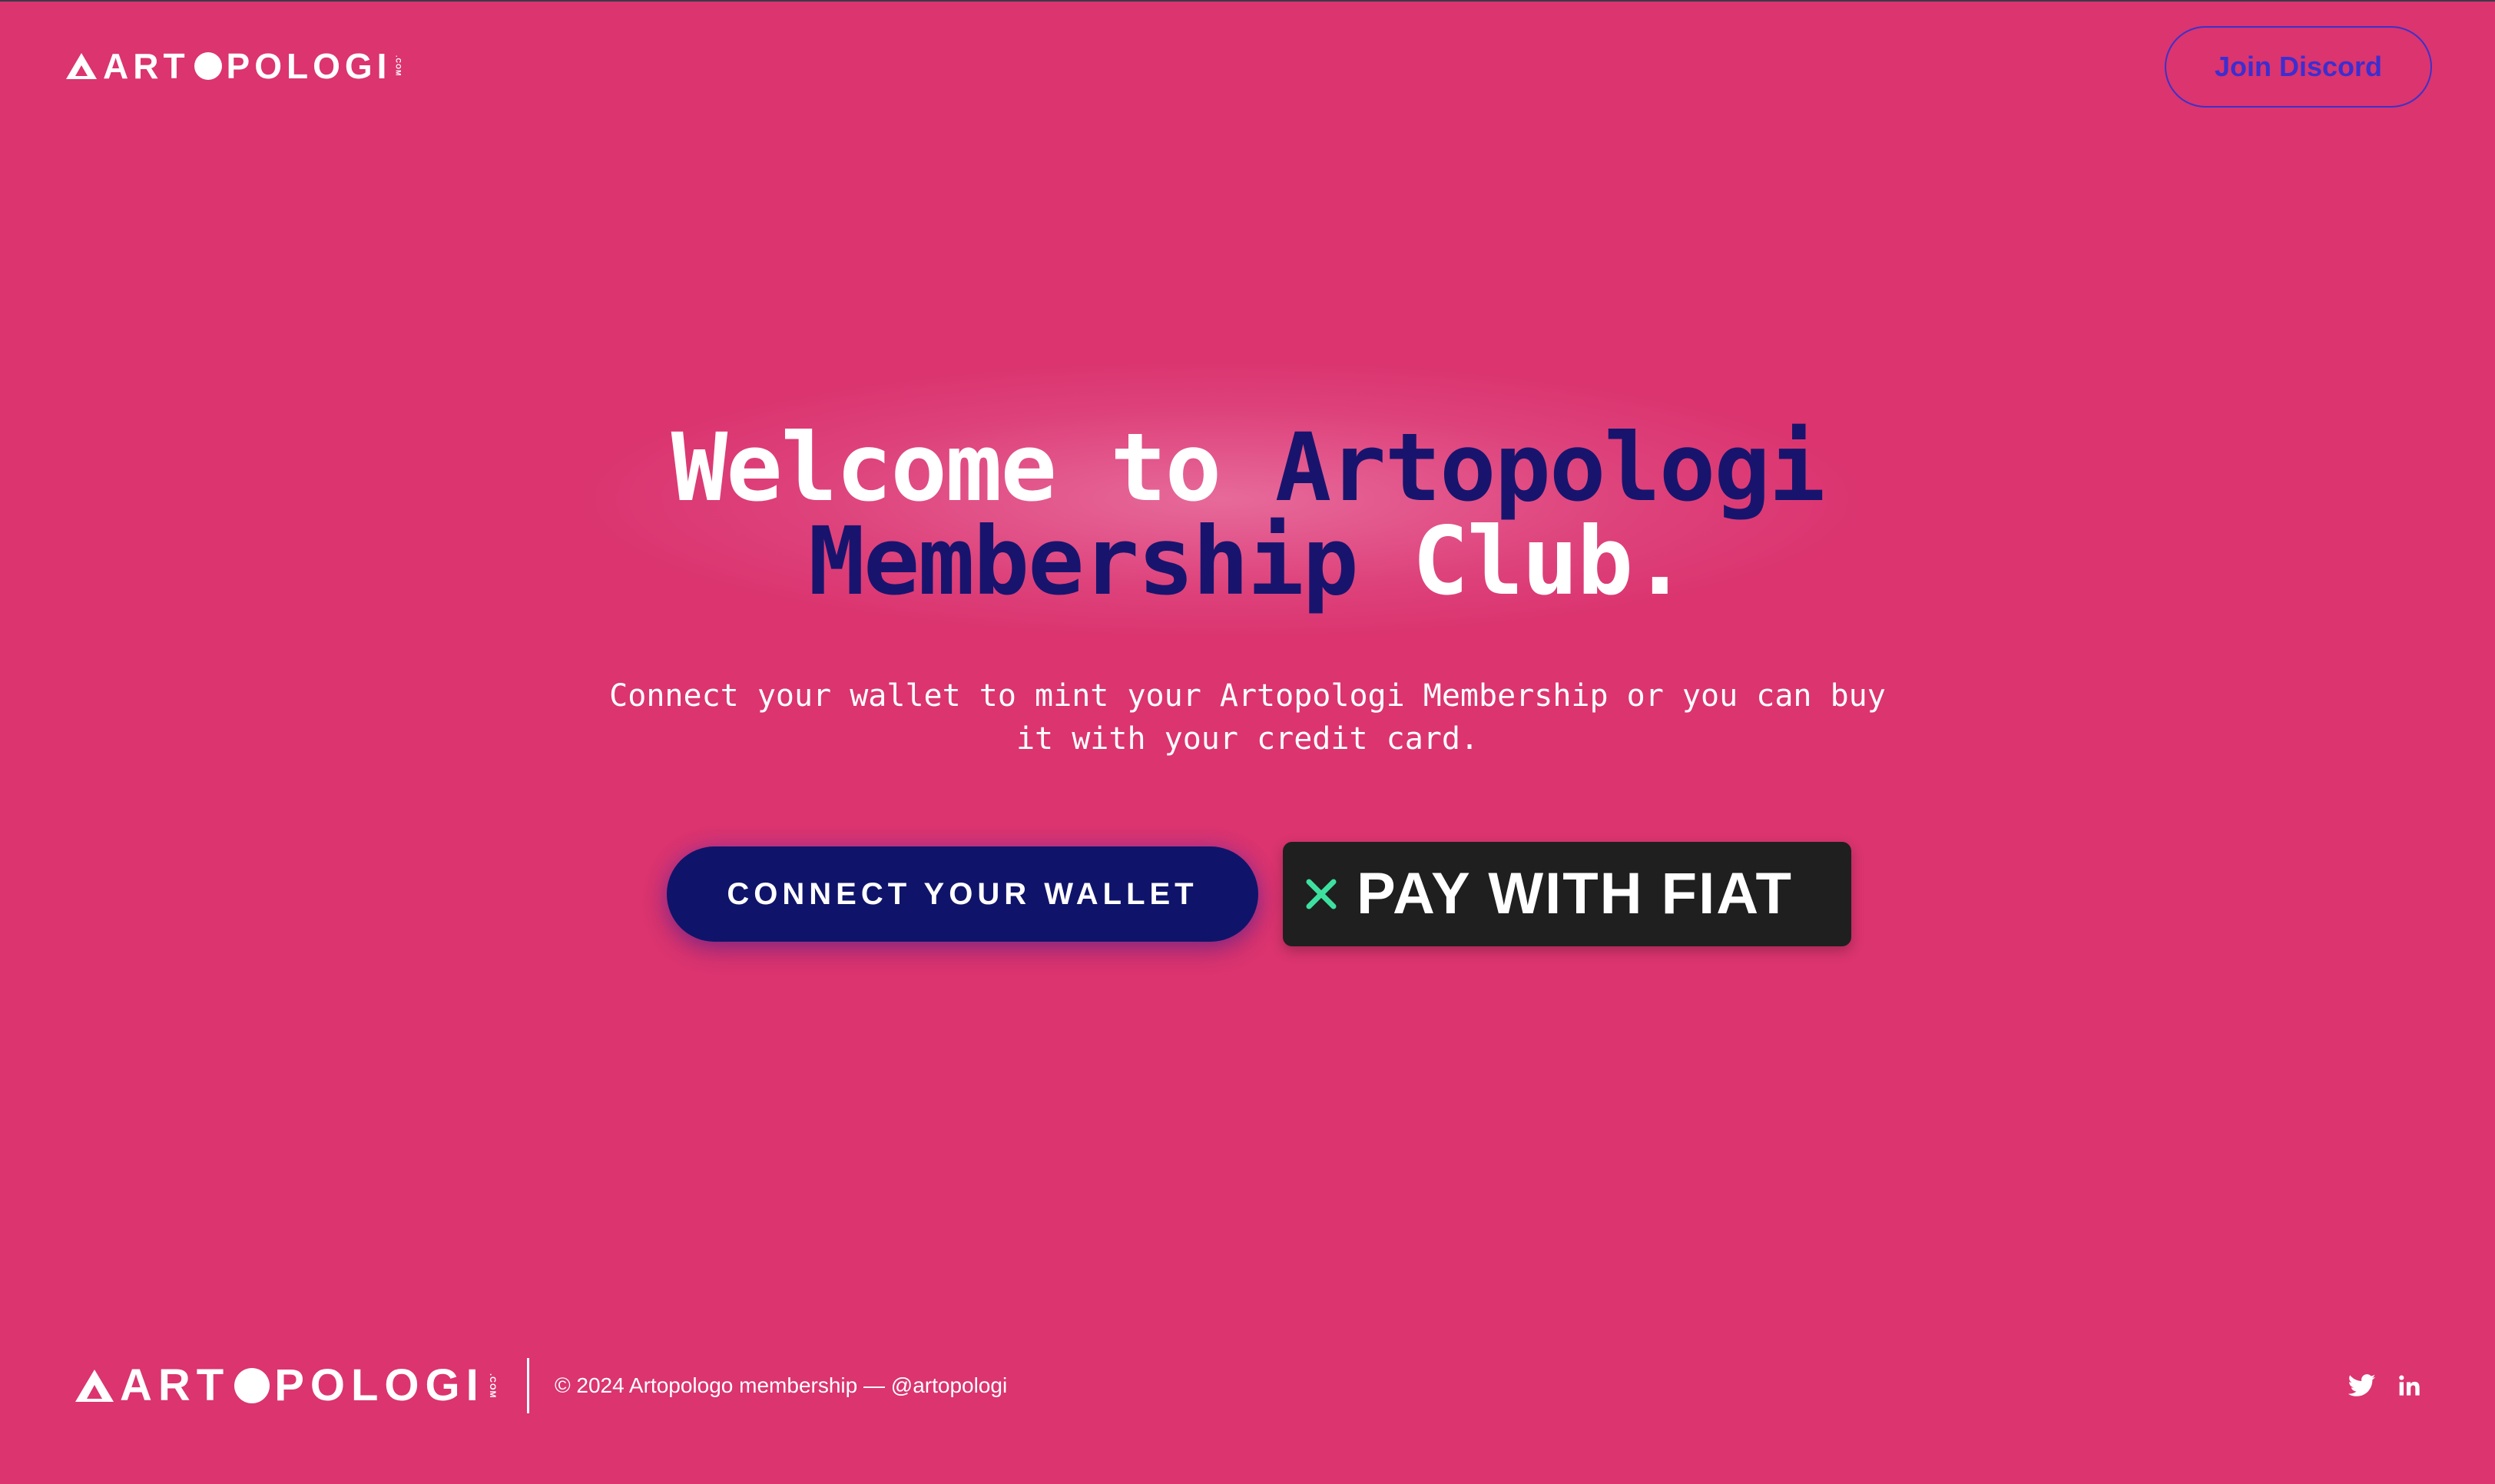  I want to click on logo-suffix: .COM, so click(398, 66).